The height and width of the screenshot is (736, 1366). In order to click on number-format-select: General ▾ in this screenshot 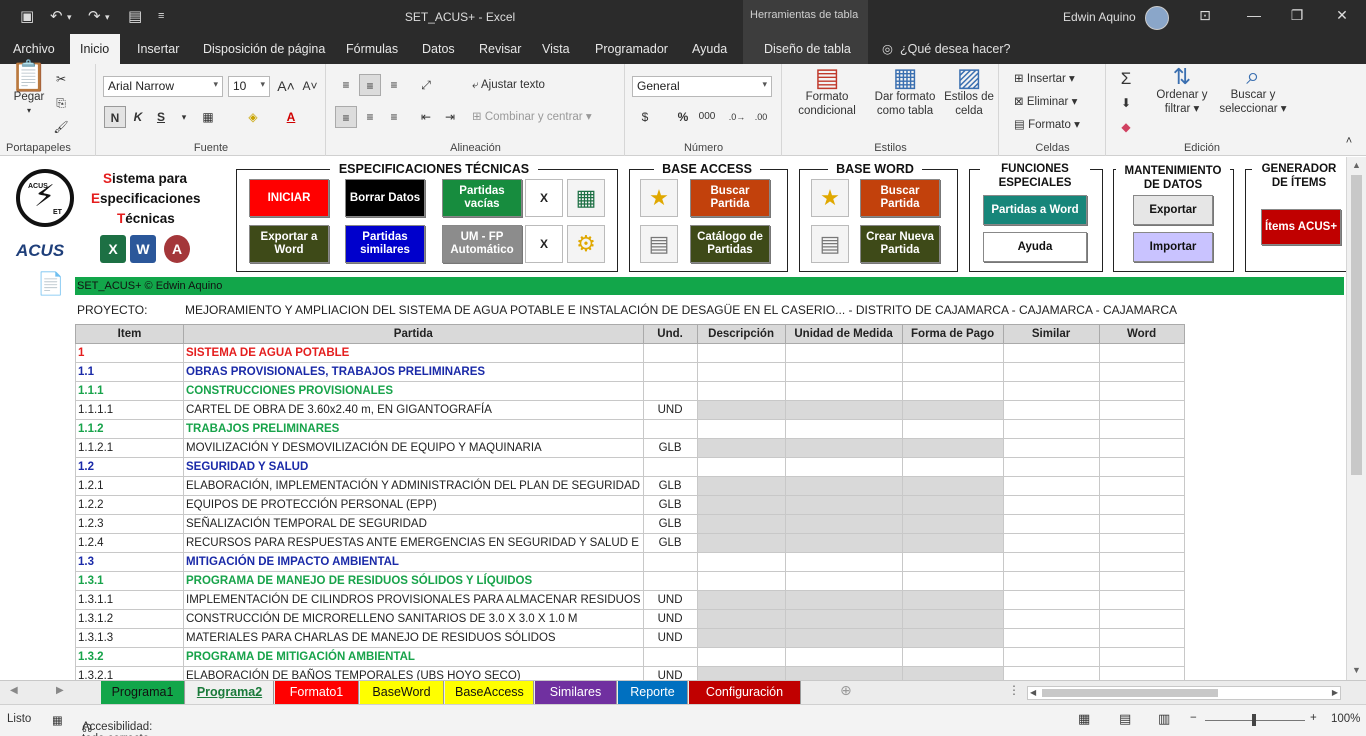, I will do `click(702, 86)`.